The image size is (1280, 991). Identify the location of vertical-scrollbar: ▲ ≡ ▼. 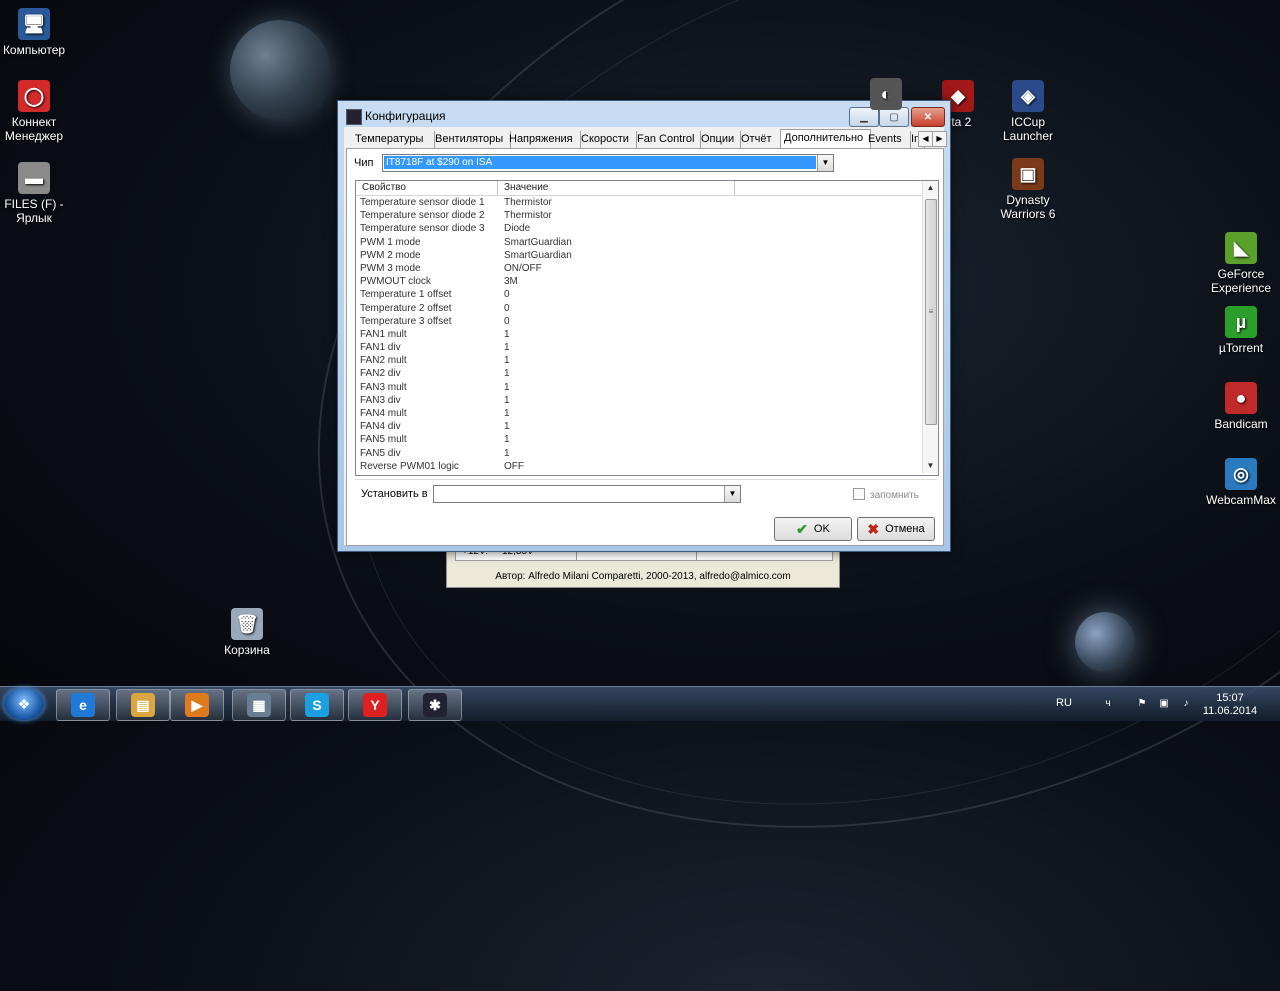
(930, 327).